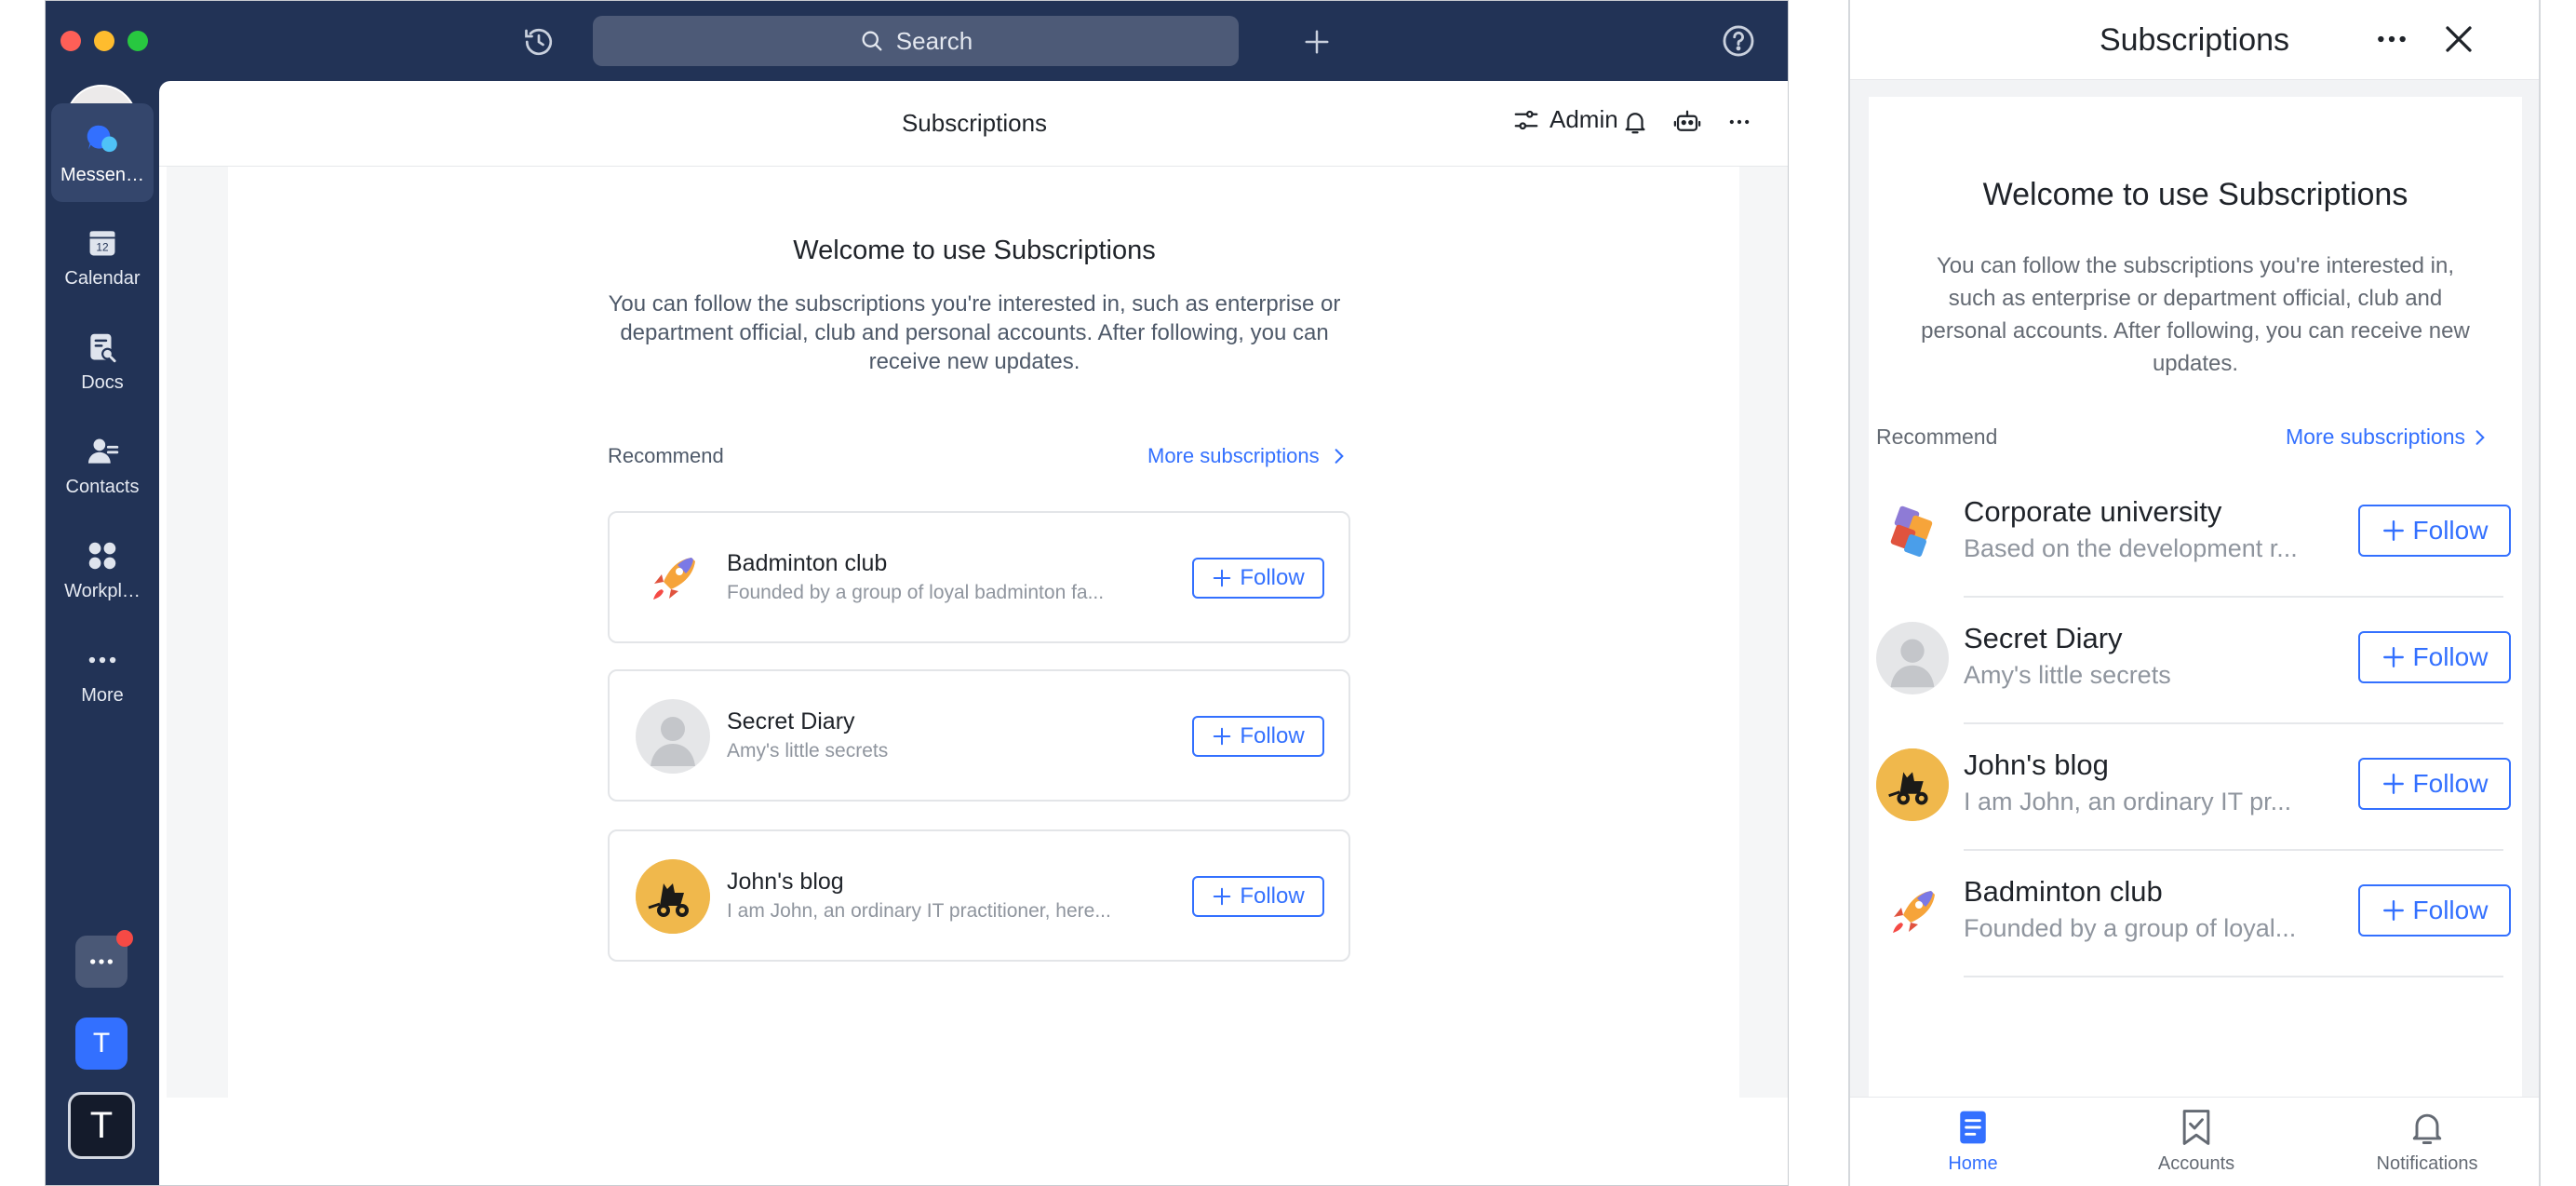 The width and height of the screenshot is (2576, 1186). I want to click on bell-icon, so click(2427, 1128).